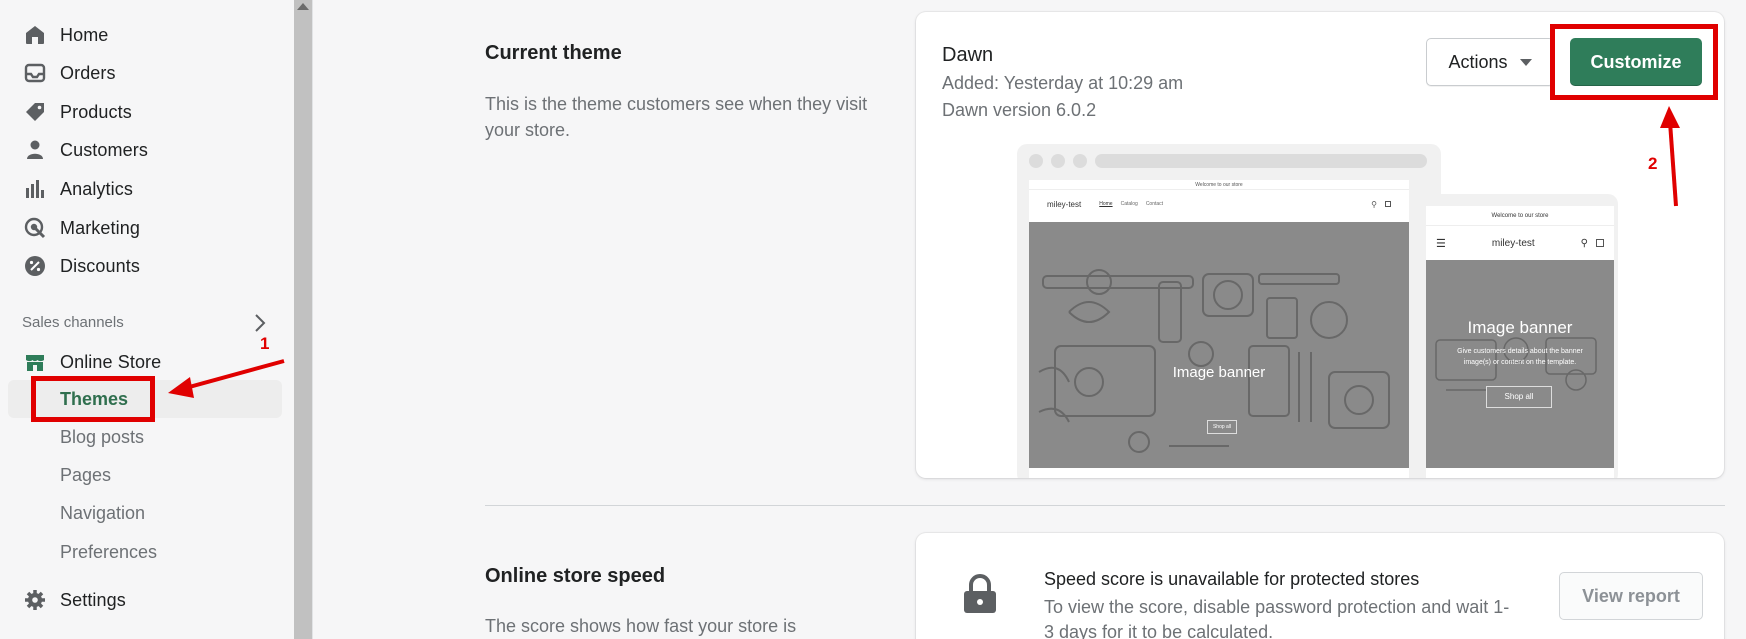 This screenshot has height=639, width=1746. I want to click on section-divider, so click(1105, 505).